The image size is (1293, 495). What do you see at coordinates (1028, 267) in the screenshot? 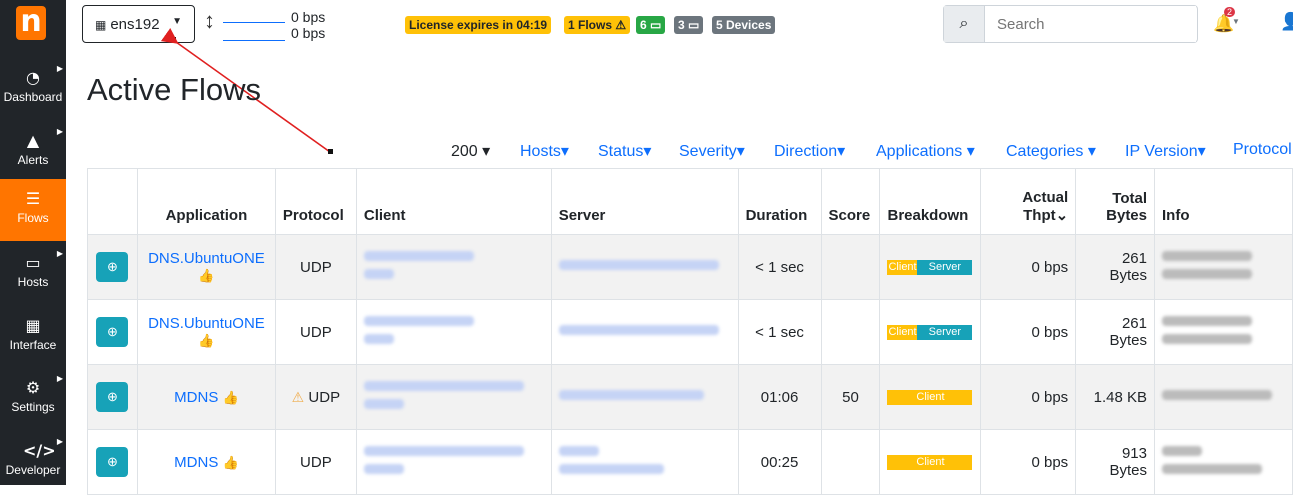
I see `throughput-cell: 0 bps` at bounding box center [1028, 267].